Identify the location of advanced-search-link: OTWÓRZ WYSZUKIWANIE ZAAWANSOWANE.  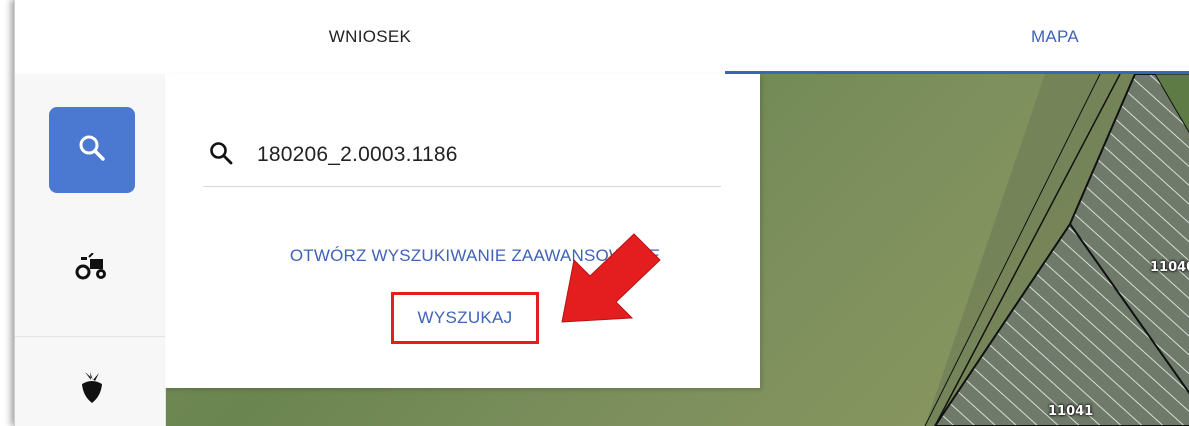
(475, 256).